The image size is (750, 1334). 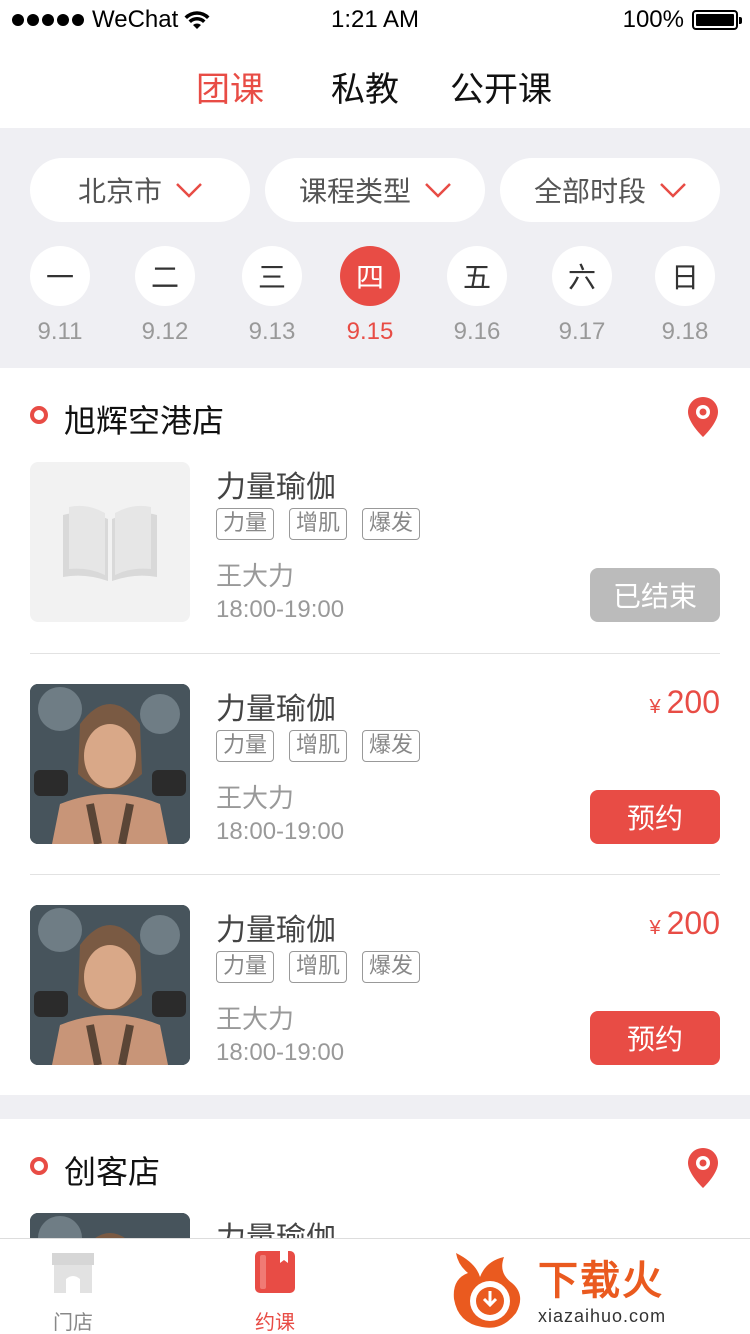 What do you see at coordinates (655, 595) in the screenshot?
I see `ended-button: 已结束` at bounding box center [655, 595].